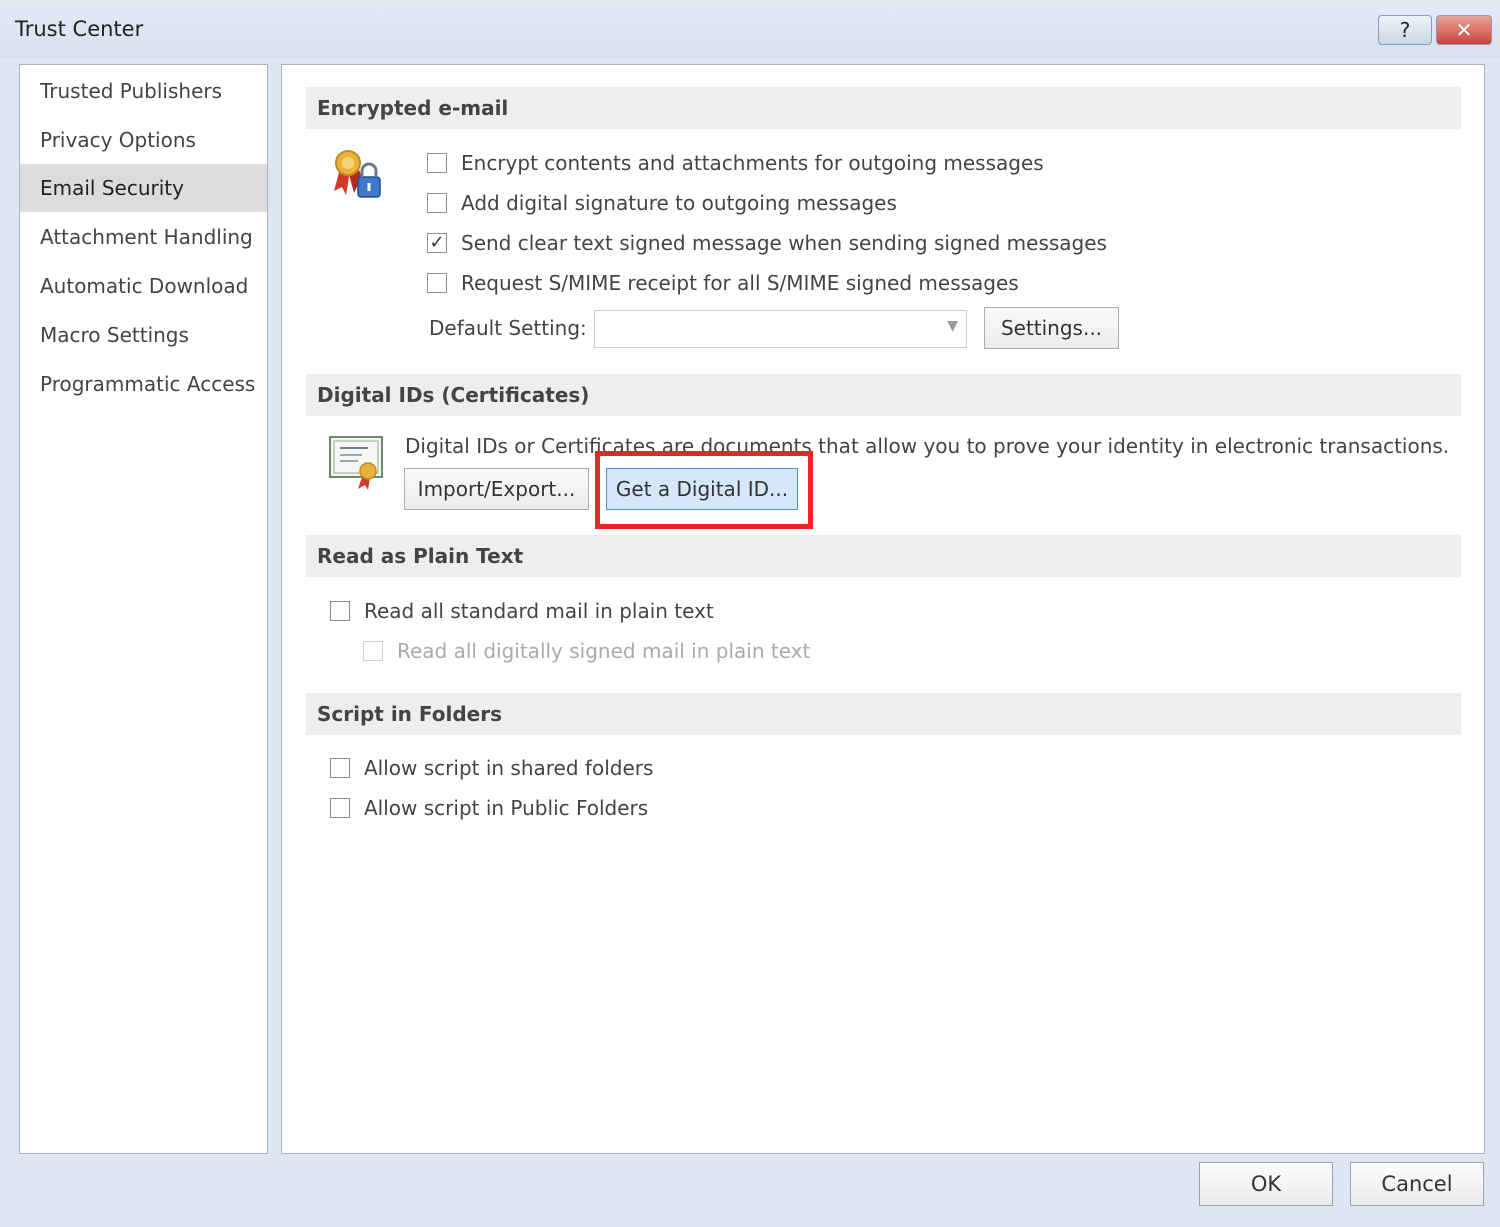 The image size is (1500, 1227). I want to click on section-header-plain-text: Read as Plain Text, so click(883, 556).